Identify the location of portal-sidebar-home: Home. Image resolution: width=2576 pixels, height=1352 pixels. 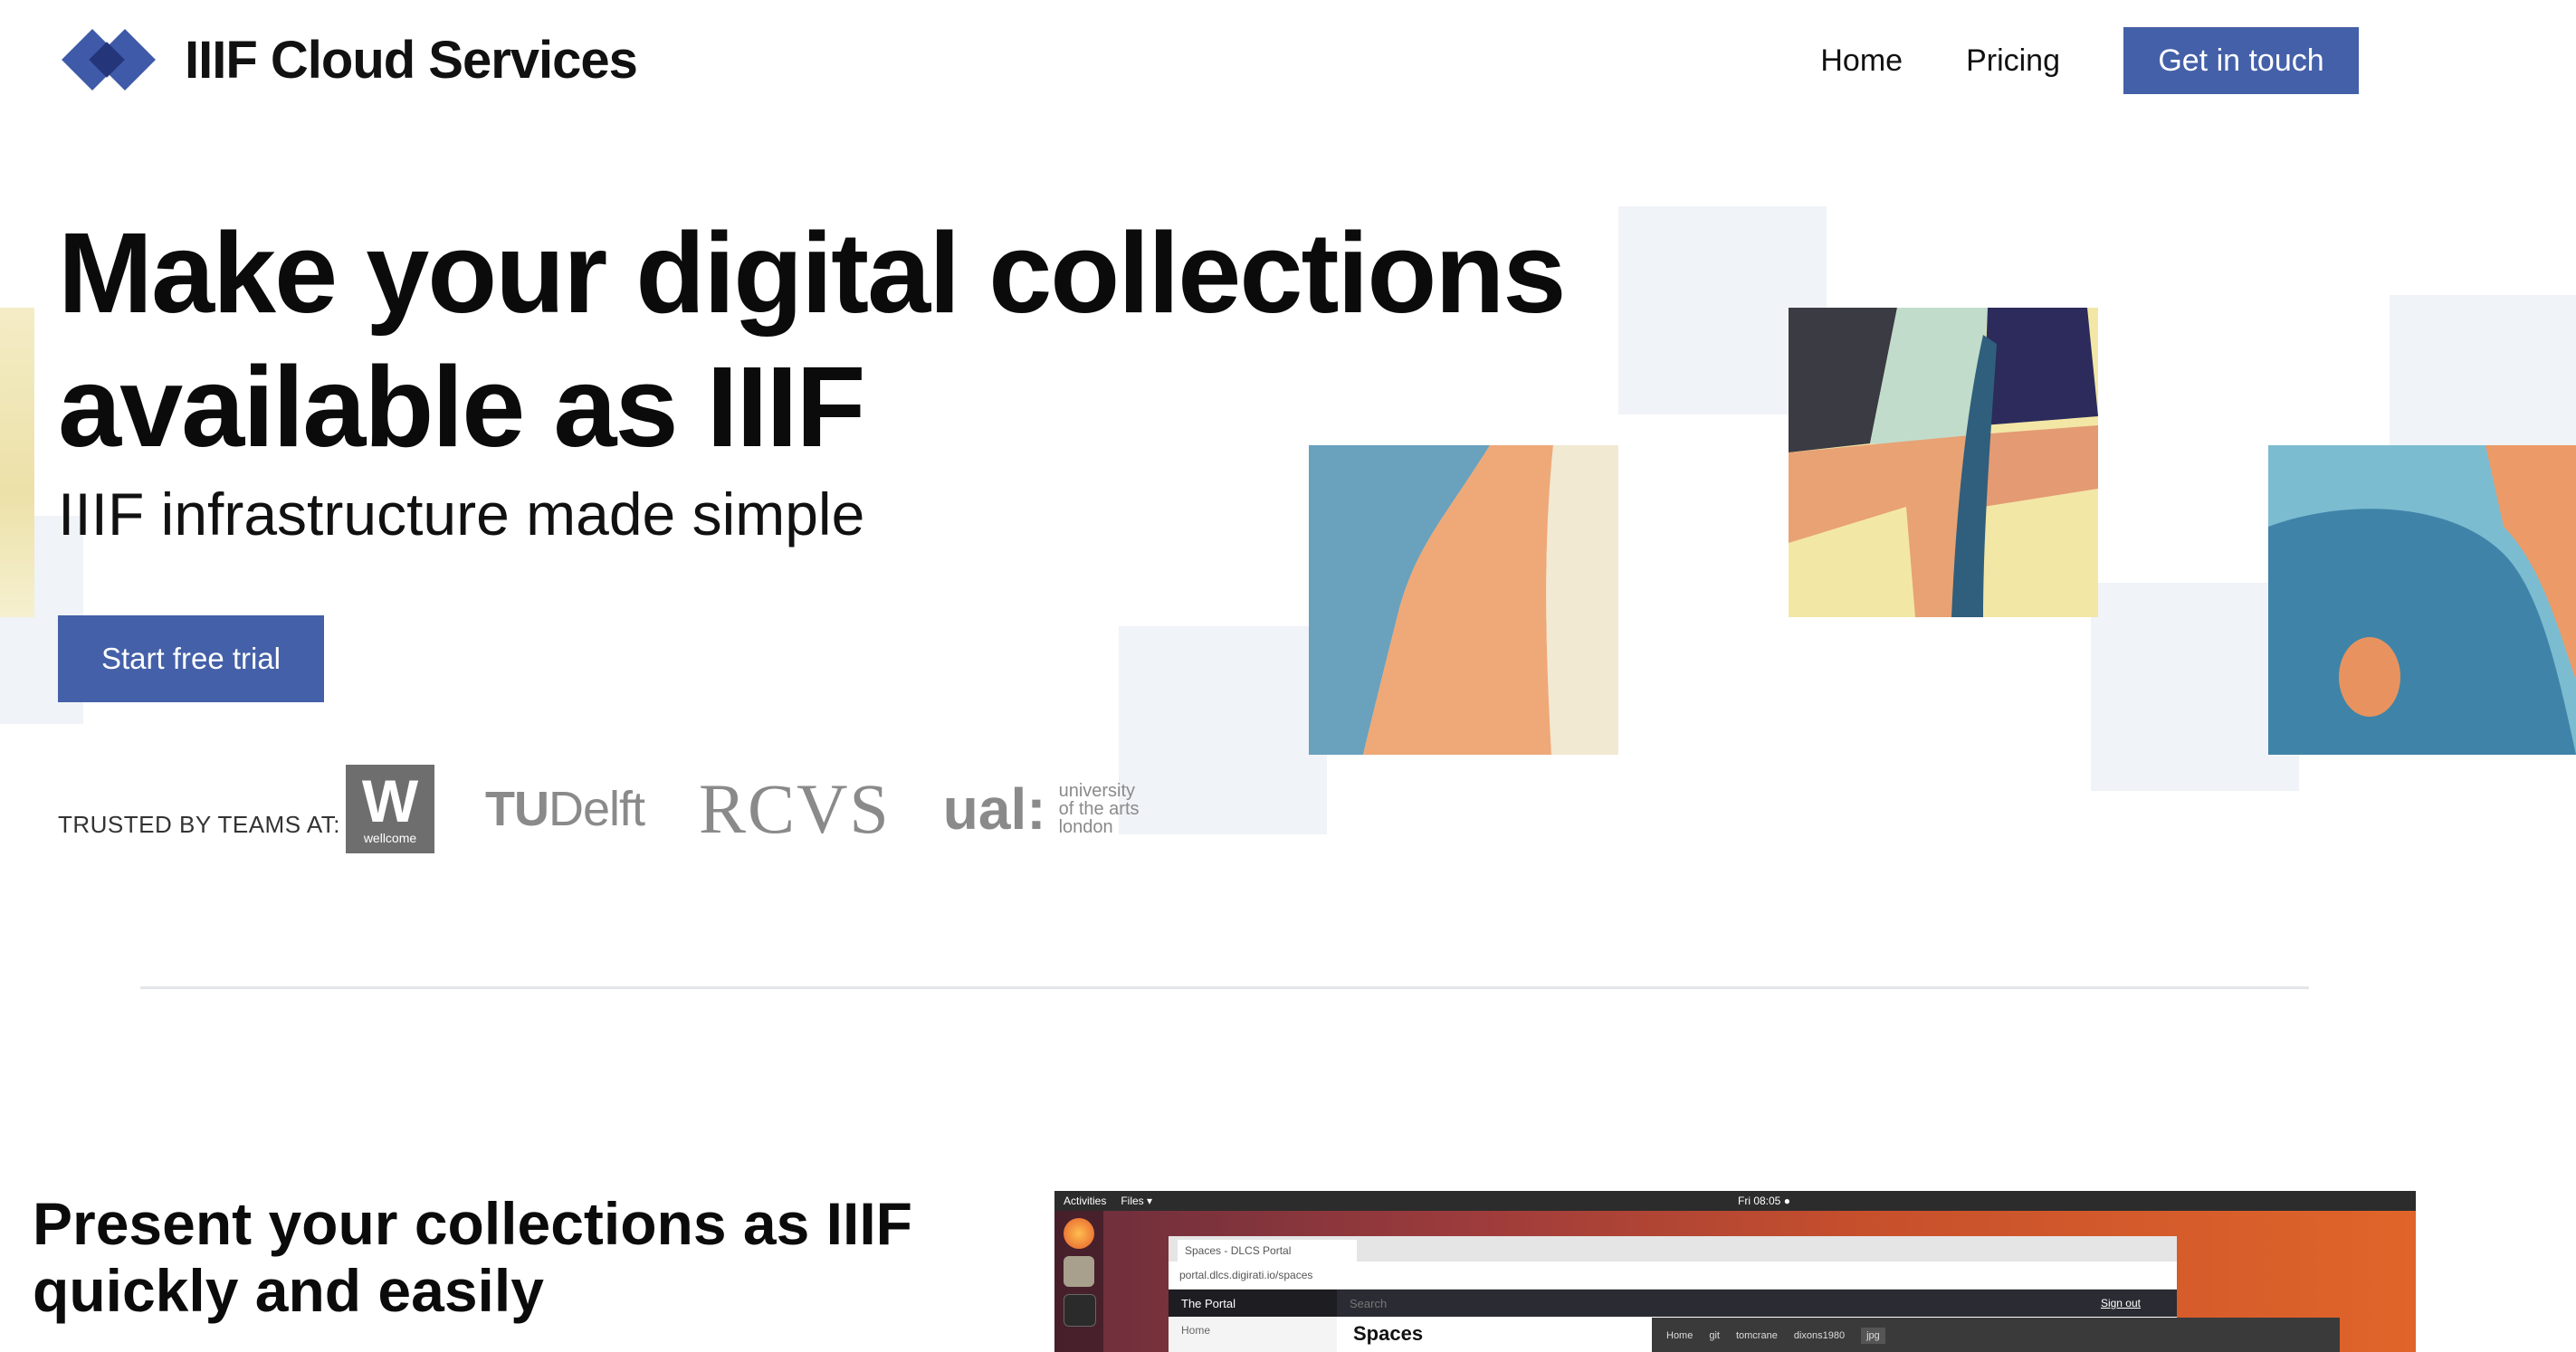
(1253, 1335).